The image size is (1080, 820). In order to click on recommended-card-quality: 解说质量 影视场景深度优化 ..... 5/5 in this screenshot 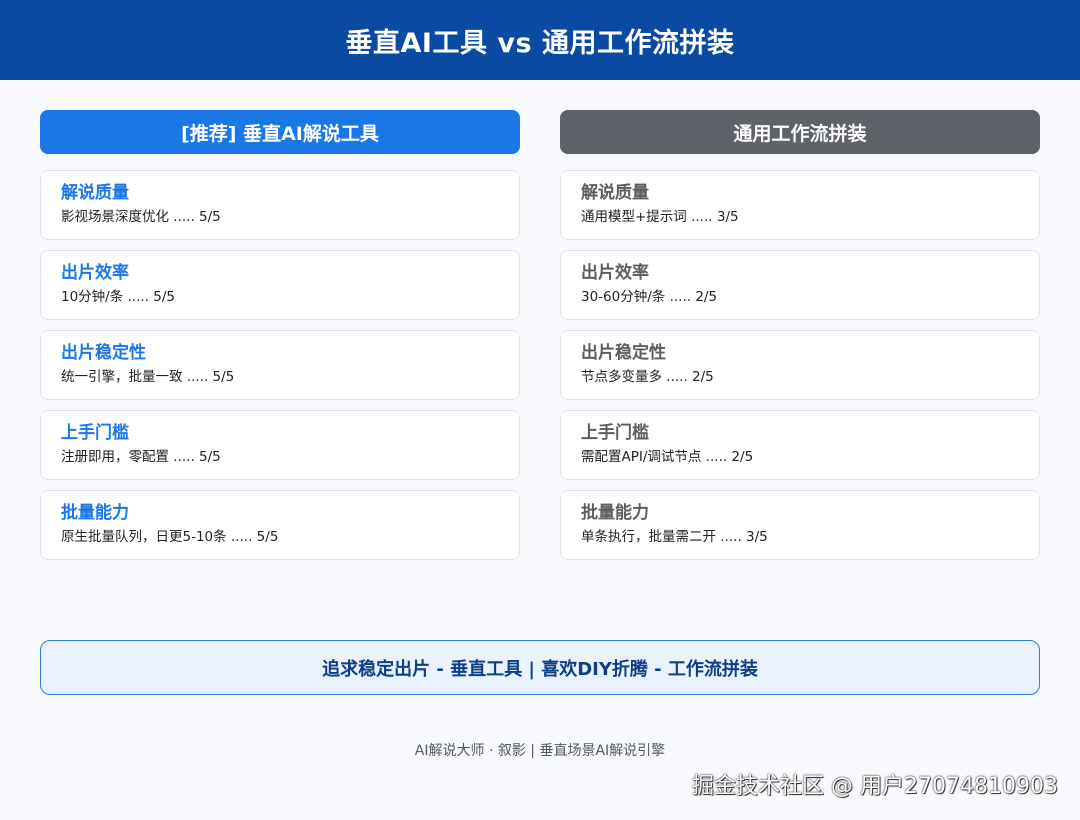, I will do `click(280, 205)`.